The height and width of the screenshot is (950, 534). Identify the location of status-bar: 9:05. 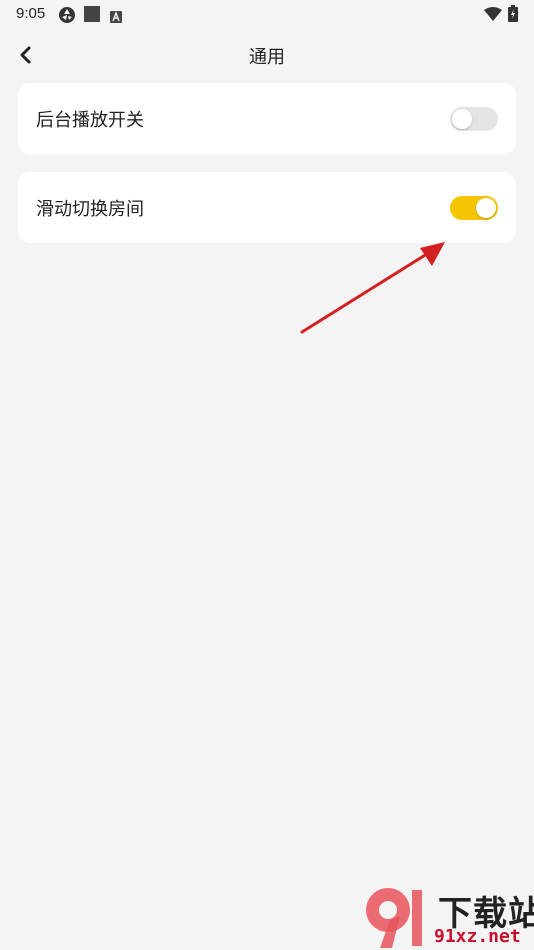
(267, 14).